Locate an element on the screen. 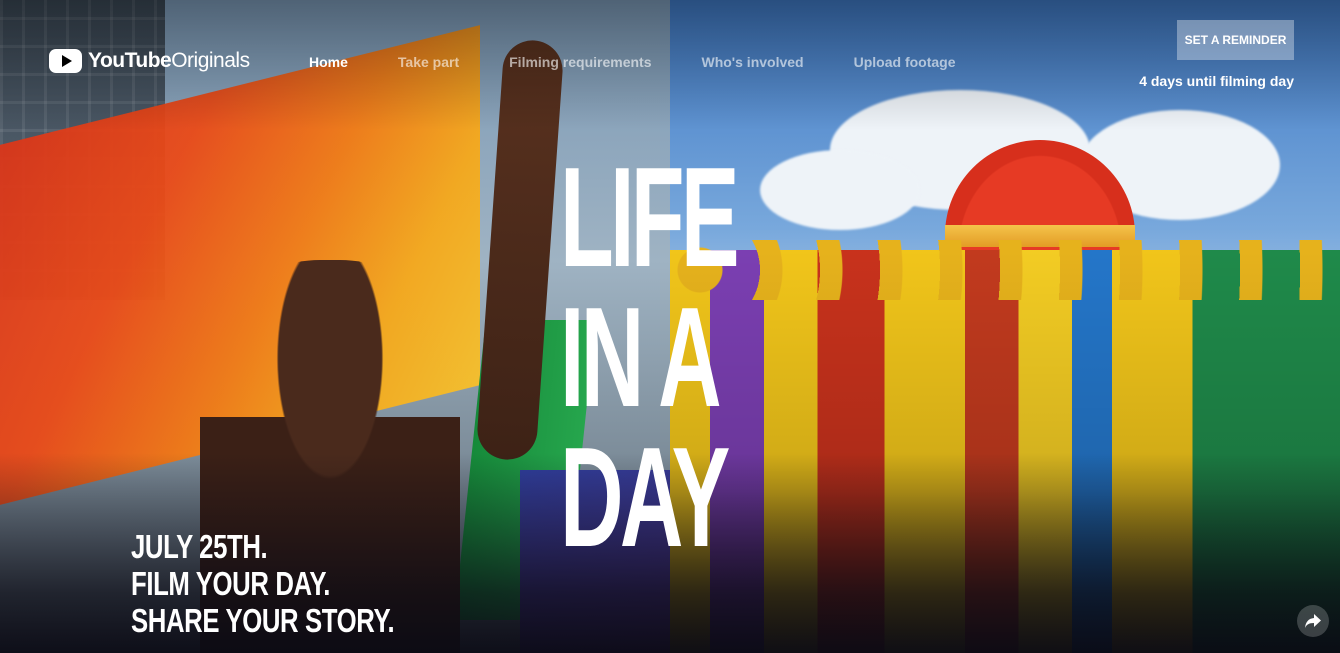  logo-wordmark: YouTubeOriginals is located at coordinates (169, 61).